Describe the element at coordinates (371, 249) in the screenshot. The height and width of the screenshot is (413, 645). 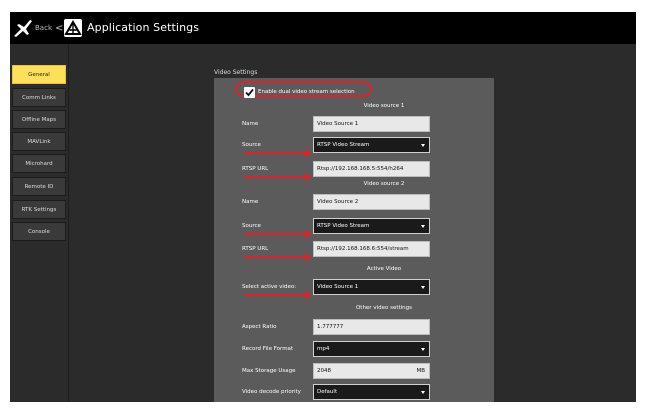
I see `source2-url-field: Rtsp://192.168.168.6:554/stream` at that location.